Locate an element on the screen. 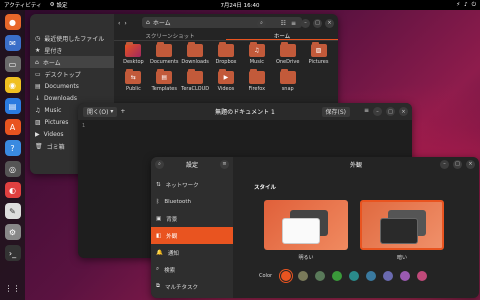 The width and height of the screenshot is (480, 300). sidebar-item-search: ⌕ 検索 is located at coordinates (192, 269).